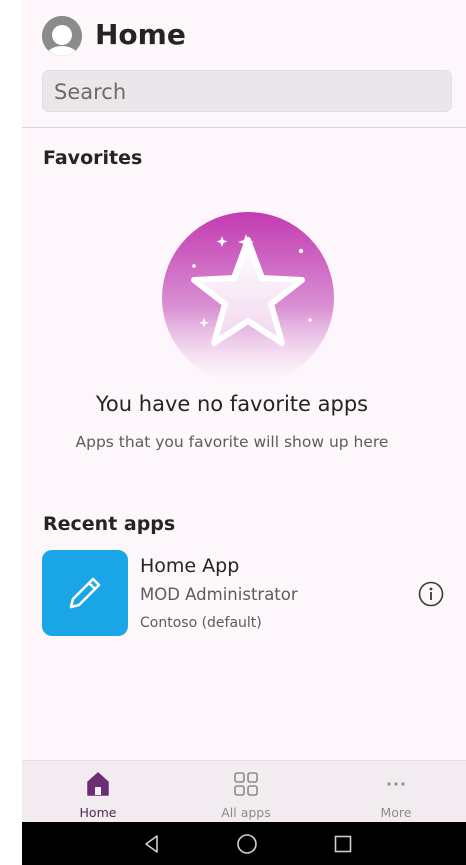 Image resolution: width=466 pixels, height=865 pixels. Describe the element at coordinates (190, 566) in the screenshot. I see `app-name: Home App` at that location.